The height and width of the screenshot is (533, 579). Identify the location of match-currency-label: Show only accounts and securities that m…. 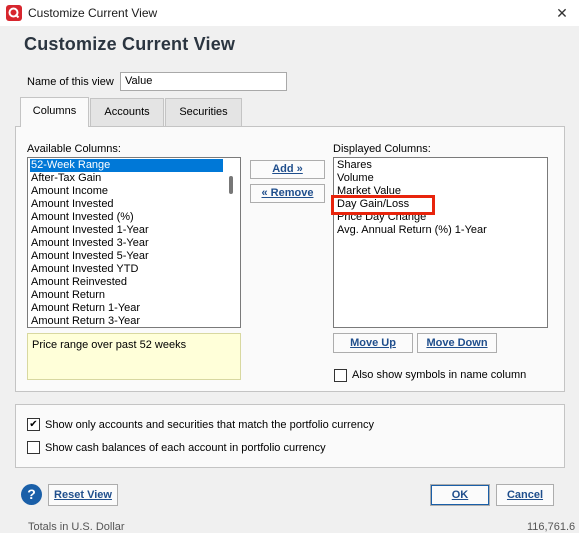
(209, 425).